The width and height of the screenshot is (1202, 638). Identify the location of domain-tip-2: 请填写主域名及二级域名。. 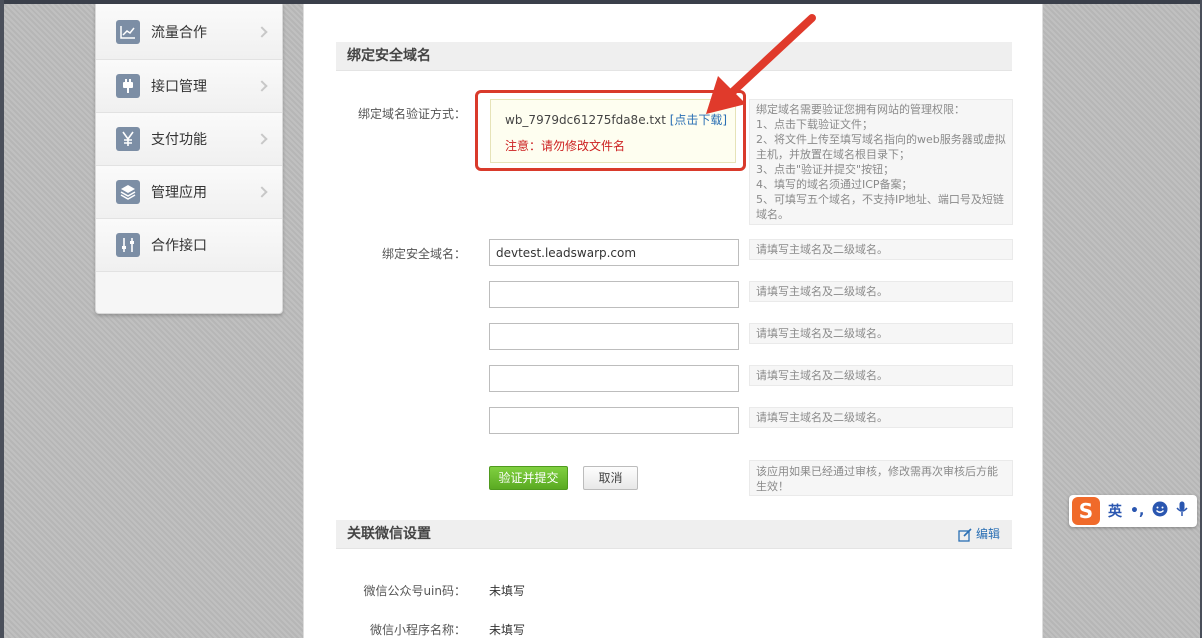
(881, 291).